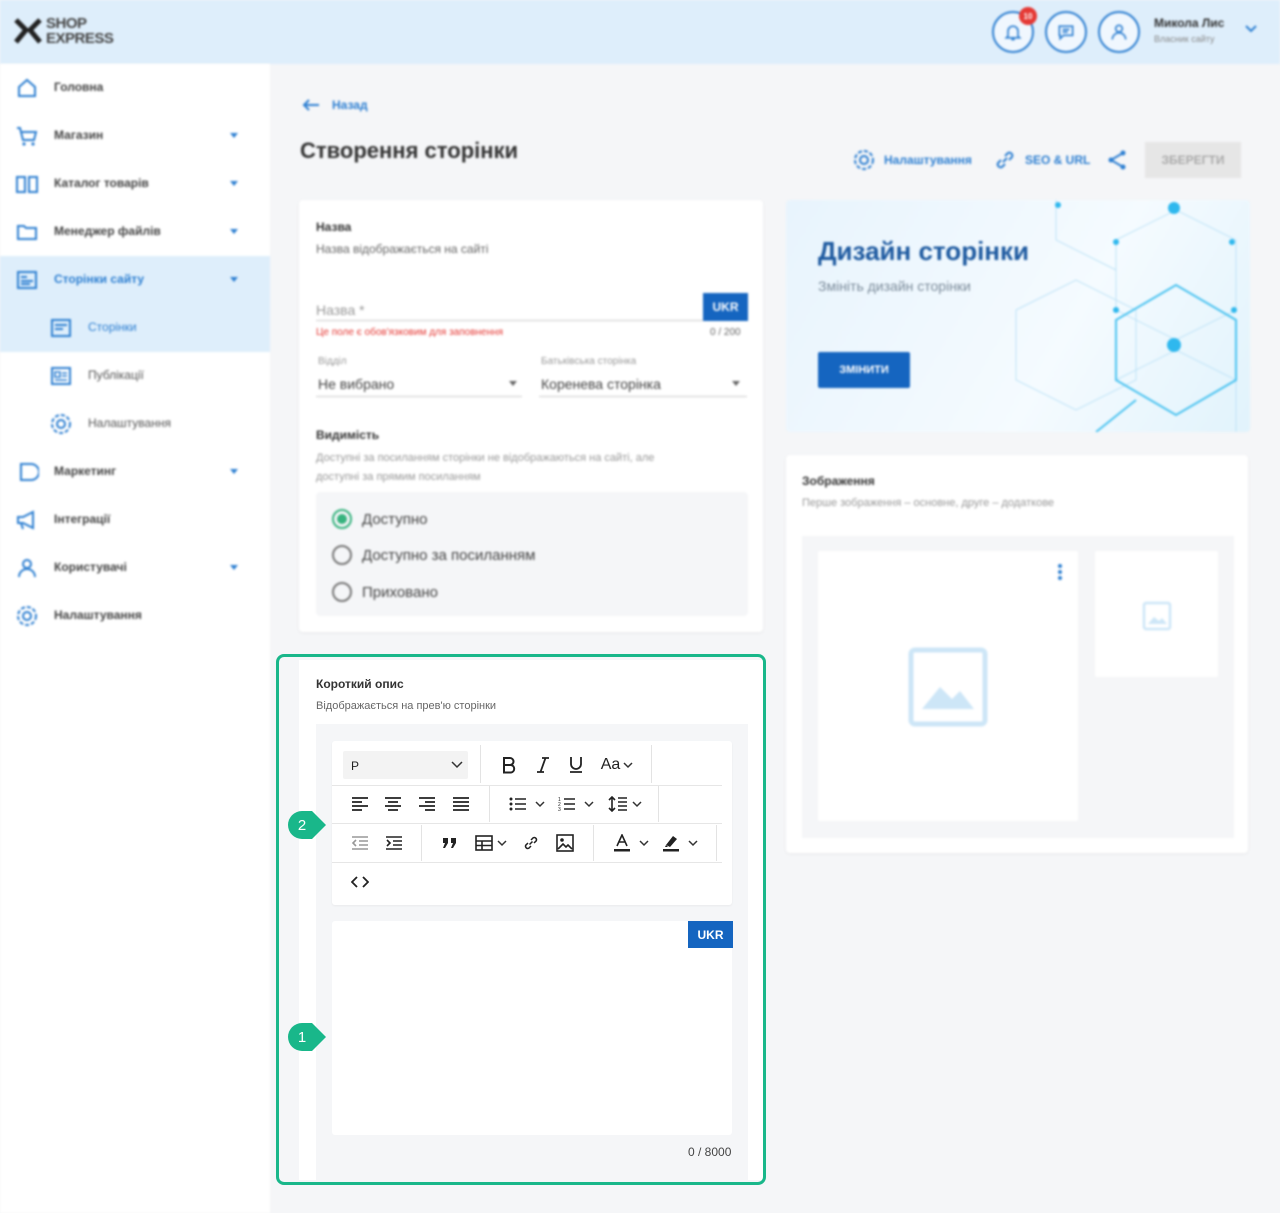  Describe the element at coordinates (27, 232) in the screenshot. I see `folder-icon` at that location.